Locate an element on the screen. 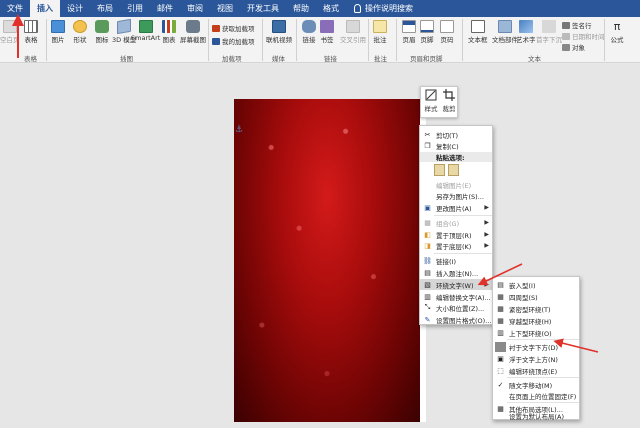 This screenshot has height=428, width=640. cross-reference-button: 交叉引用 is located at coordinates (353, 32).